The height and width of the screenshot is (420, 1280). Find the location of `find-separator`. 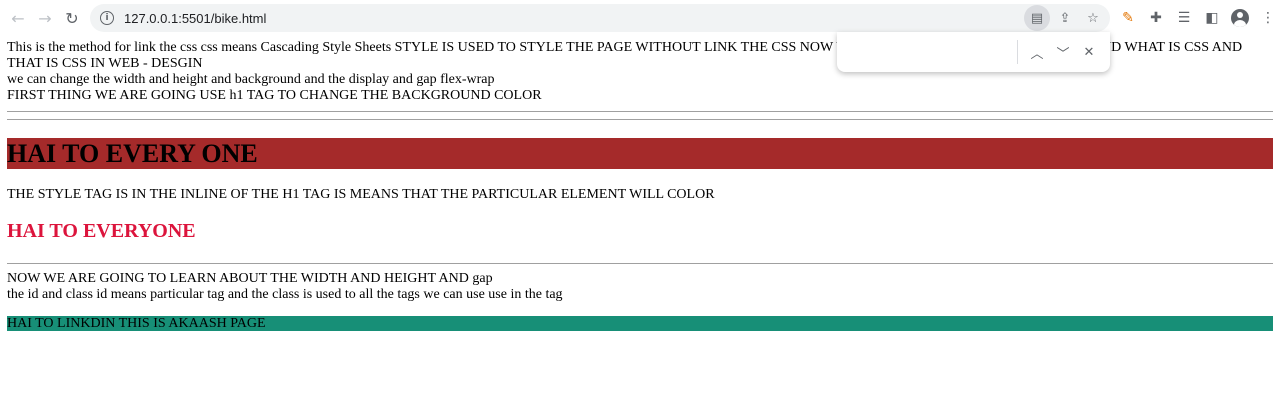

find-separator is located at coordinates (1017, 52).